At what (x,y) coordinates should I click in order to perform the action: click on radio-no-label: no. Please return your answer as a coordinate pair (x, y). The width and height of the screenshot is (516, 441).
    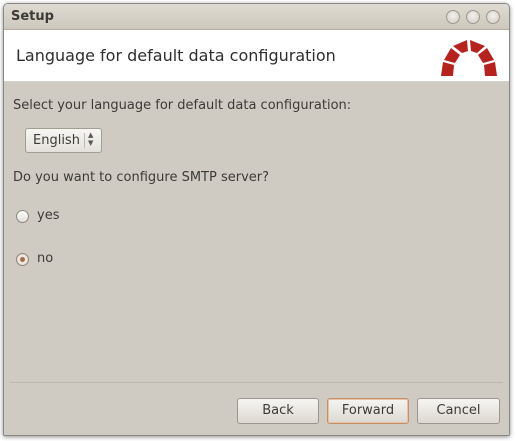
    Looking at the image, I should click on (45, 258).